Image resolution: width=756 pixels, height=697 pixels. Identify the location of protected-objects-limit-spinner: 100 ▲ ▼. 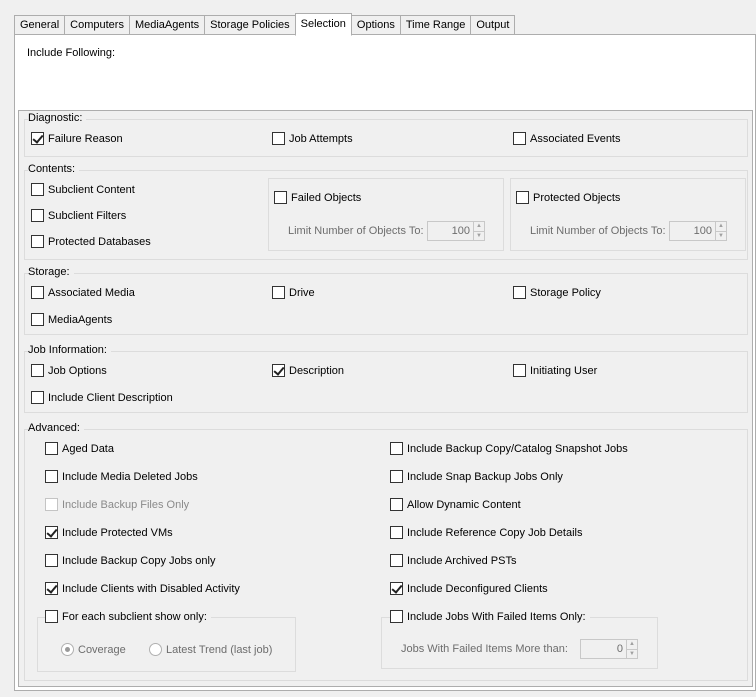
(698, 231).